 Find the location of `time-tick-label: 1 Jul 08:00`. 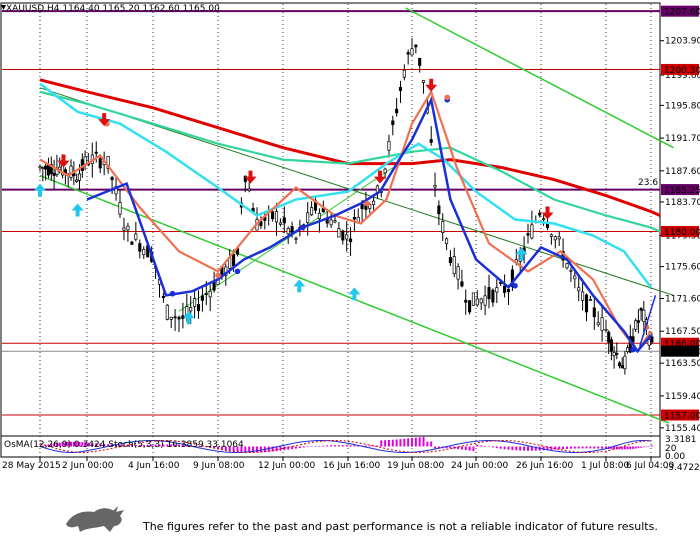

time-tick-label: 1 Jul 08:00 is located at coordinates (605, 466).